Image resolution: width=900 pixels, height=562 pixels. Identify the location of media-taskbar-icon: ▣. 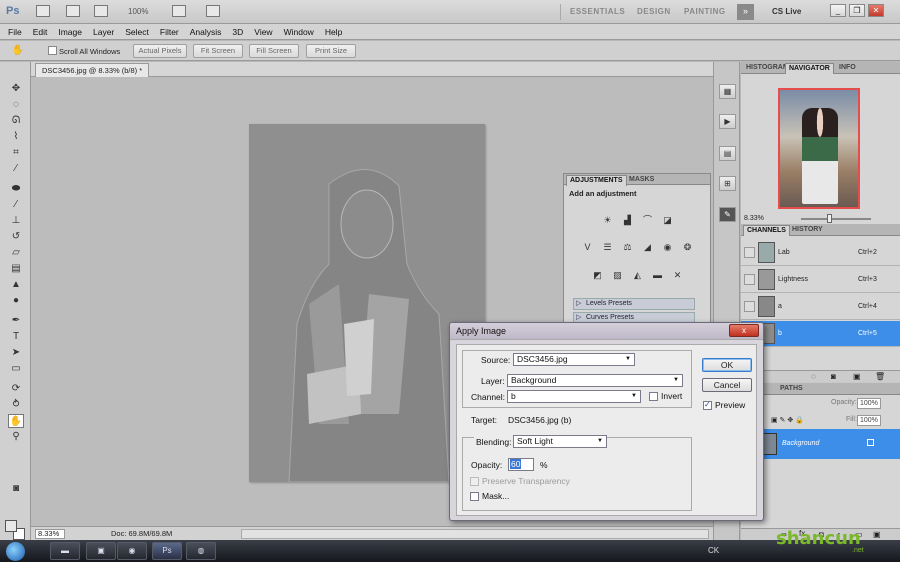
(101, 551).